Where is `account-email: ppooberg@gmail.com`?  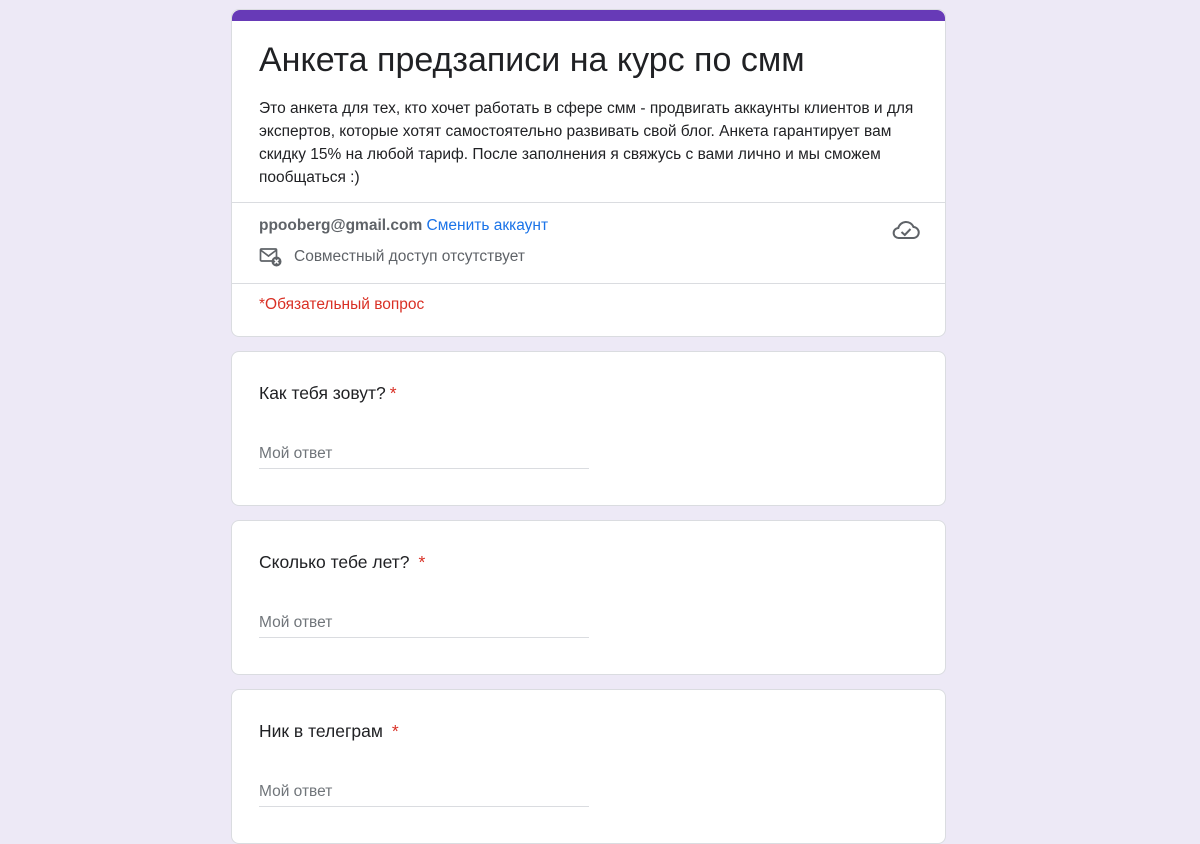 account-email: ppooberg@gmail.com is located at coordinates (341, 225).